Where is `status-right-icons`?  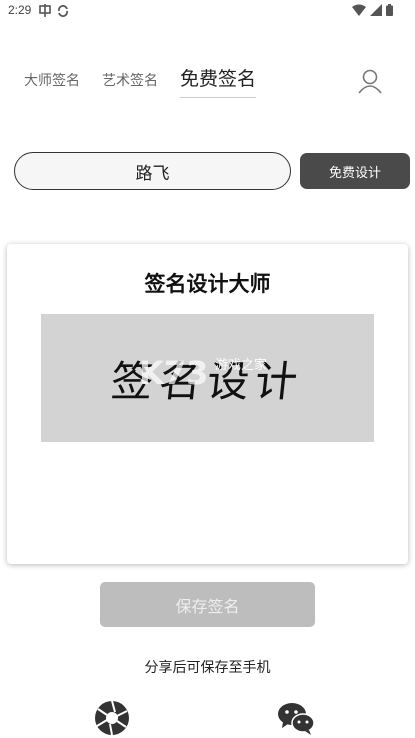 status-right-icons is located at coordinates (372, 10).